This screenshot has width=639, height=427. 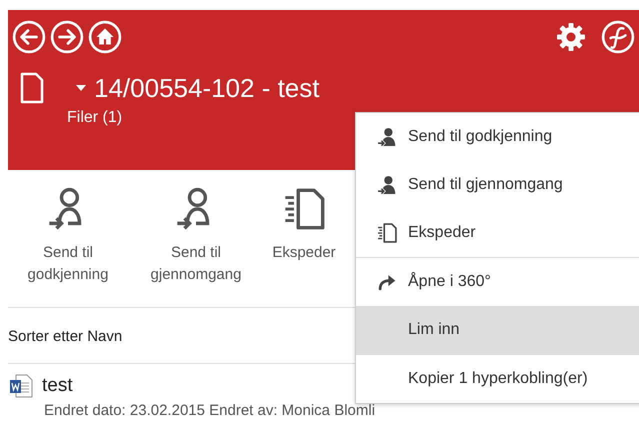 What do you see at coordinates (105, 37) in the screenshot?
I see `home-icon` at bounding box center [105, 37].